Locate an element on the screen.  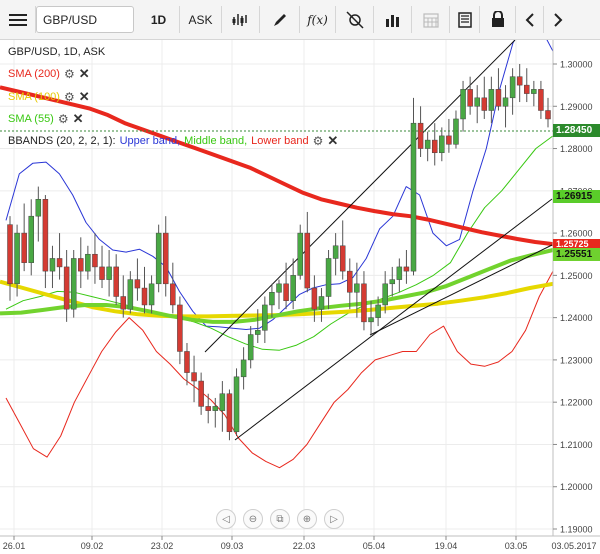
zoom-out-button: ⊖ is located at coordinates (253, 519).